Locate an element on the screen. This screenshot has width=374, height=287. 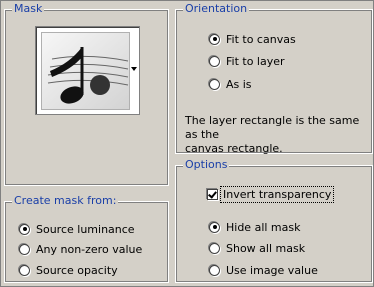
radio-label: Any non-zero value is located at coordinates (89, 249).